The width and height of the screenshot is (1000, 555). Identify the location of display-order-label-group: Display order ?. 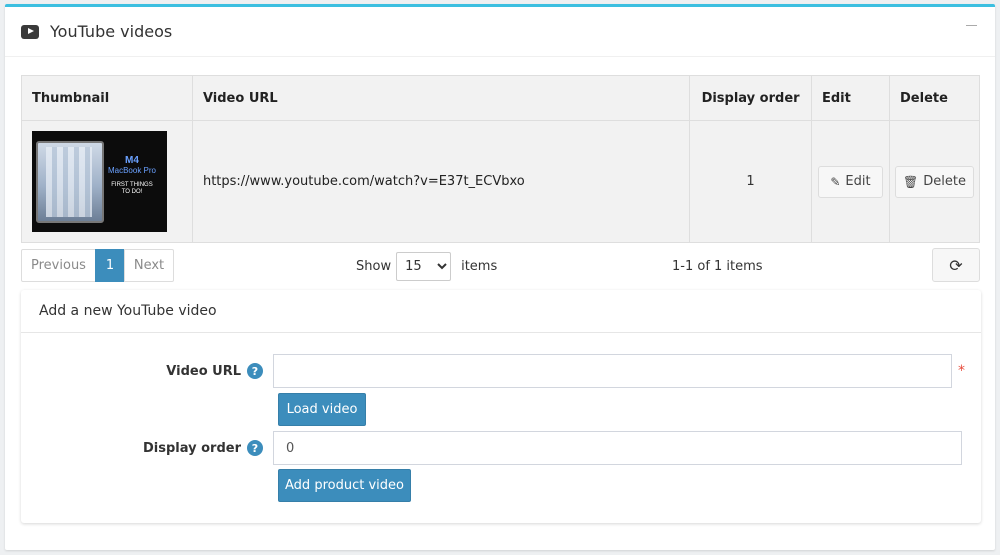
(142, 448).